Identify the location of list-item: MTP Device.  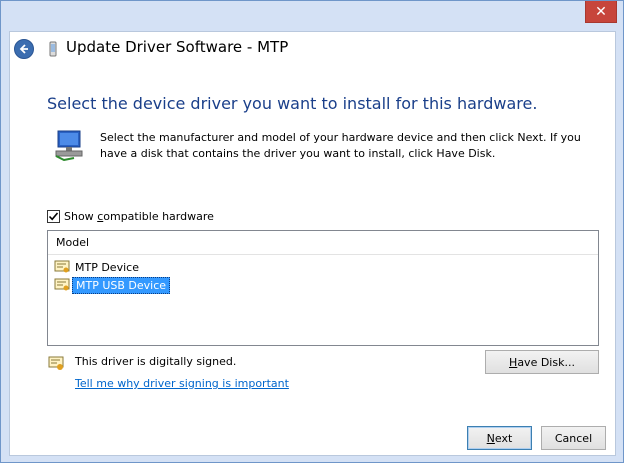
(98, 267).